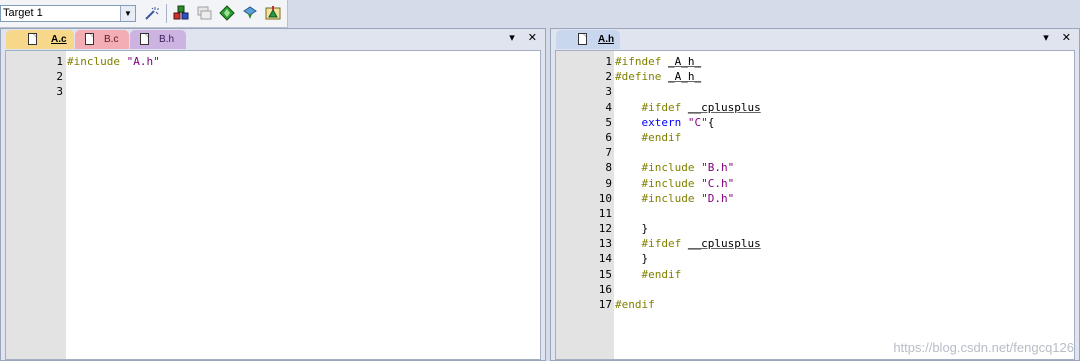  Describe the element at coordinates (181, 13) in the screenshot. I see `build-target-icon` at that location.